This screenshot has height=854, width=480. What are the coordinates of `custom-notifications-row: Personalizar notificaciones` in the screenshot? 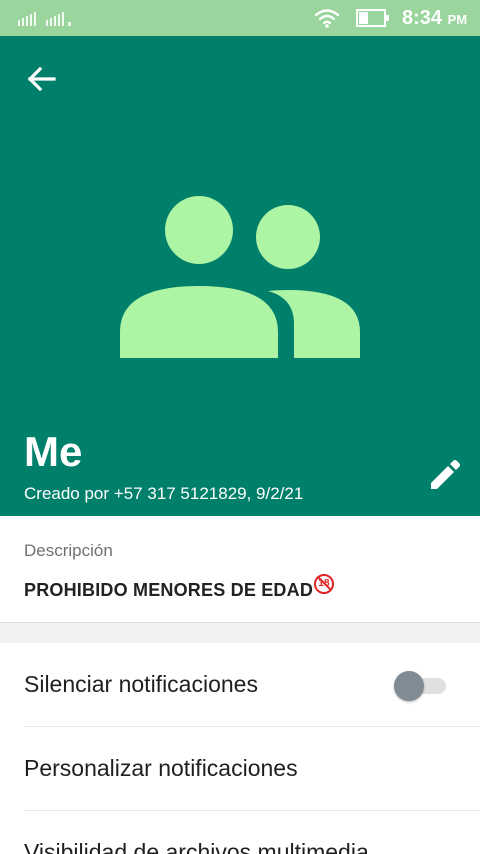 It's located at (240, 769).